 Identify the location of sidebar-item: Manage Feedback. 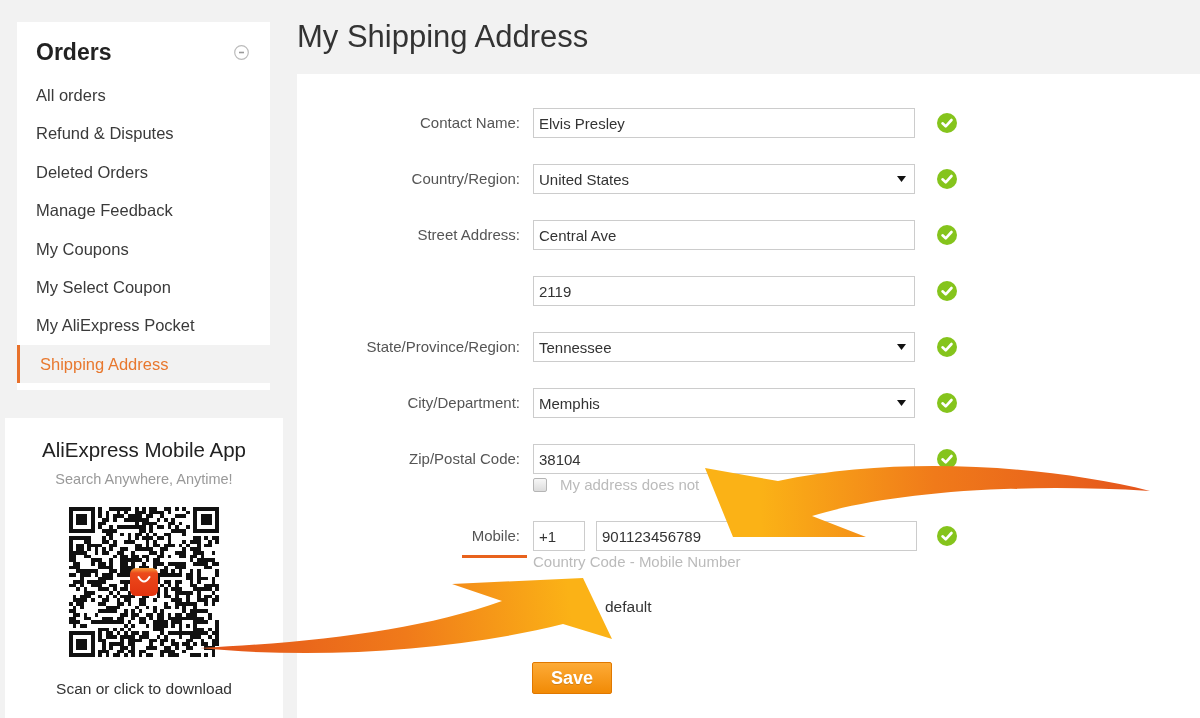
(143, 210).